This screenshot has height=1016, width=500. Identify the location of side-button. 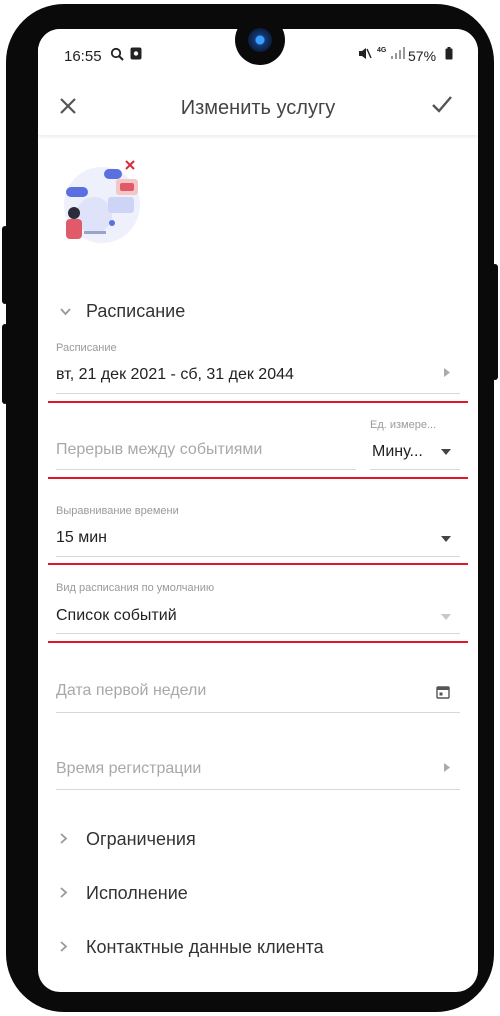
(495, 322).